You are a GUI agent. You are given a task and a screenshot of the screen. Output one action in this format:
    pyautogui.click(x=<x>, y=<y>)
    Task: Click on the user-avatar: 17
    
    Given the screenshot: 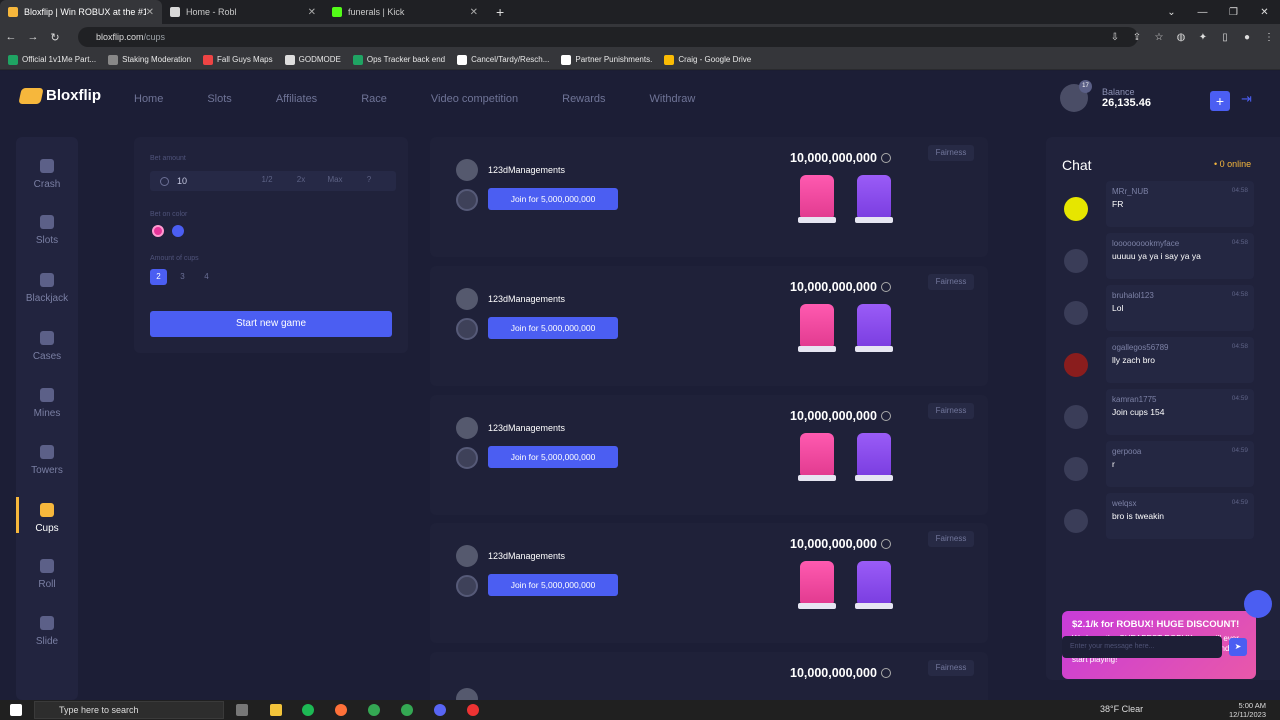 What is the action you would take?
    pyautogui.click(x=1076, y=96)
    